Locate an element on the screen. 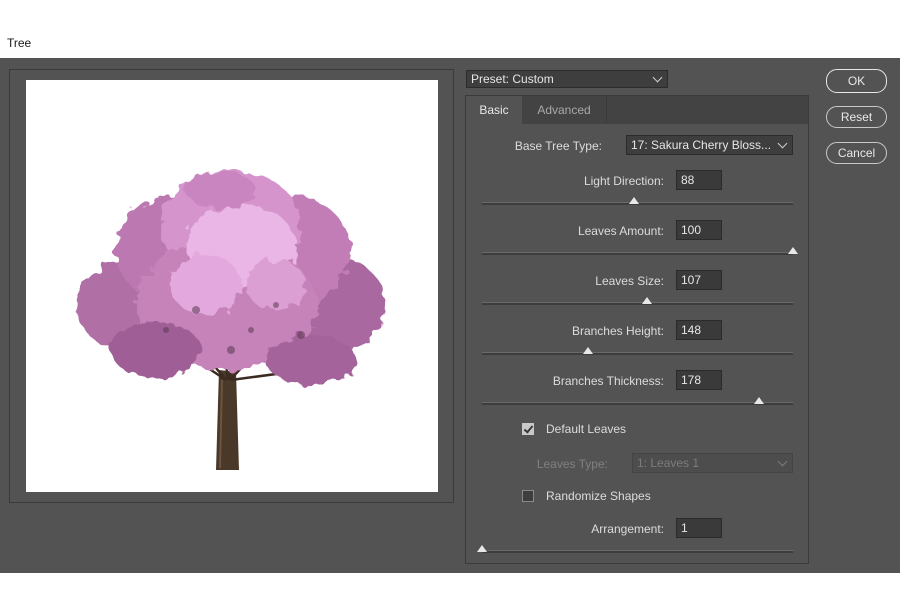 This screenshot has width=900, height=600. branches-thickness-label: Branches Thickness: is located at coordinates (608, 381).